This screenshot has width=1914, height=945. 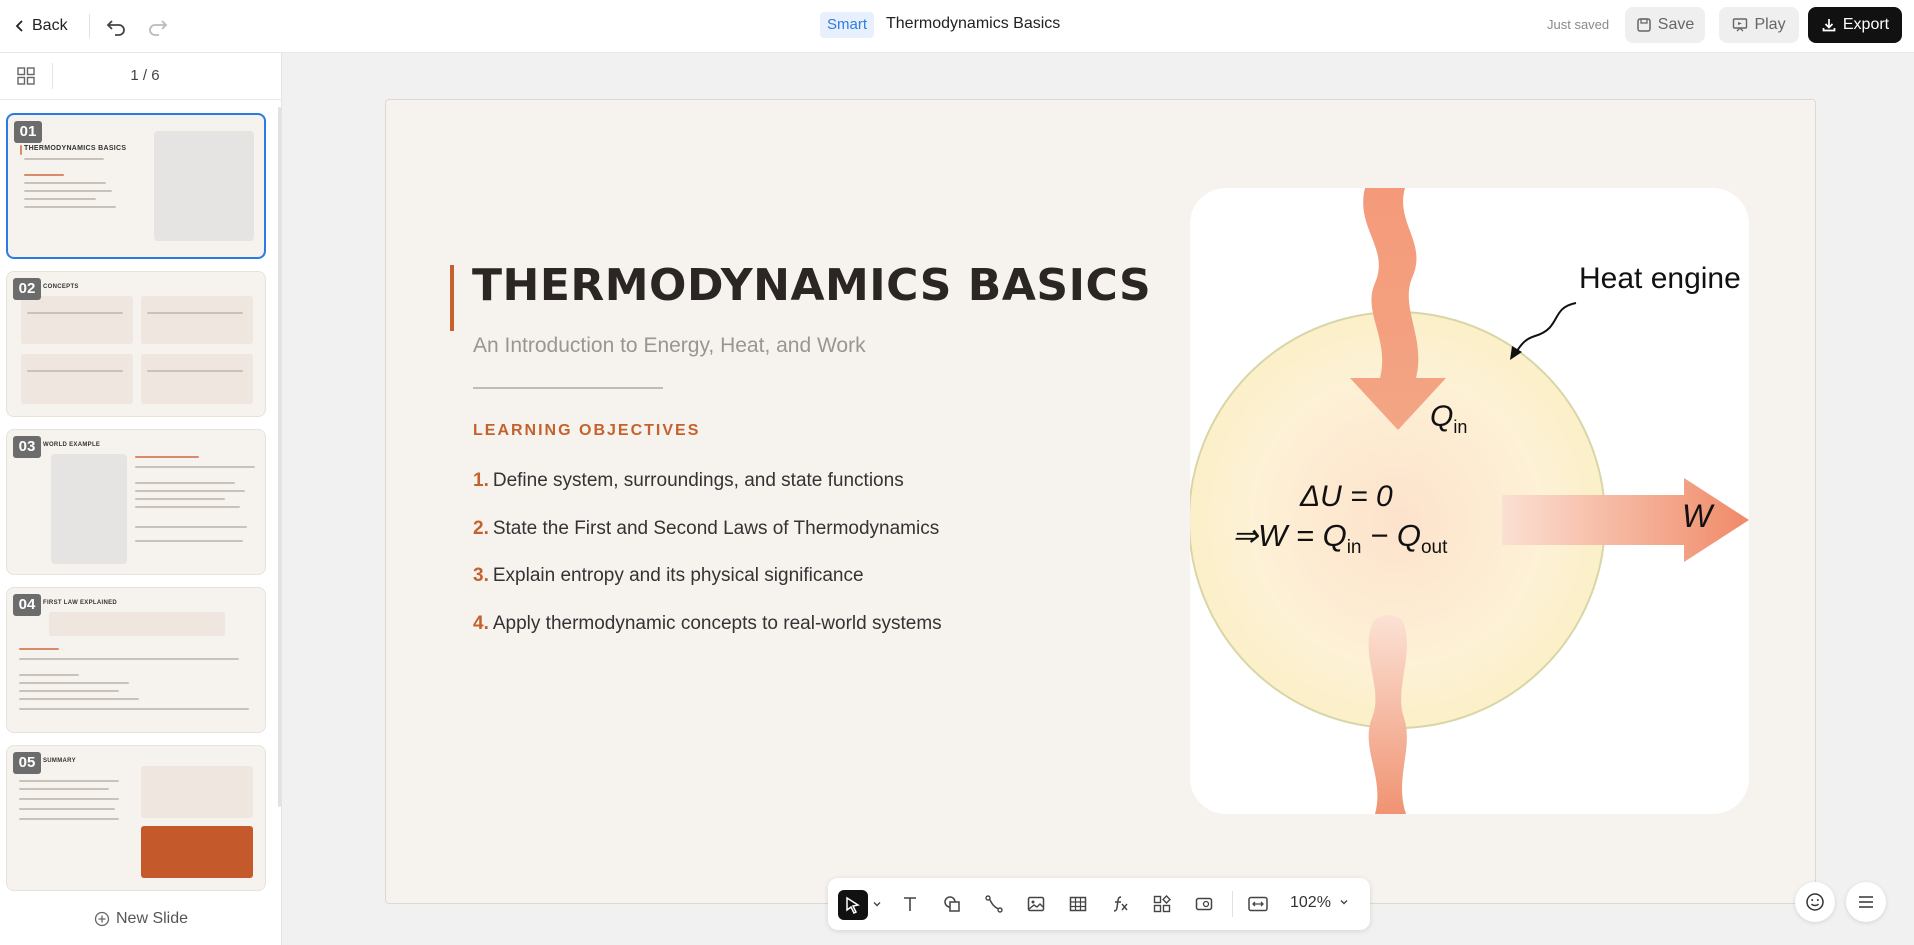 I want to click on thumb-highlight-card, so click(x=197, y=852).